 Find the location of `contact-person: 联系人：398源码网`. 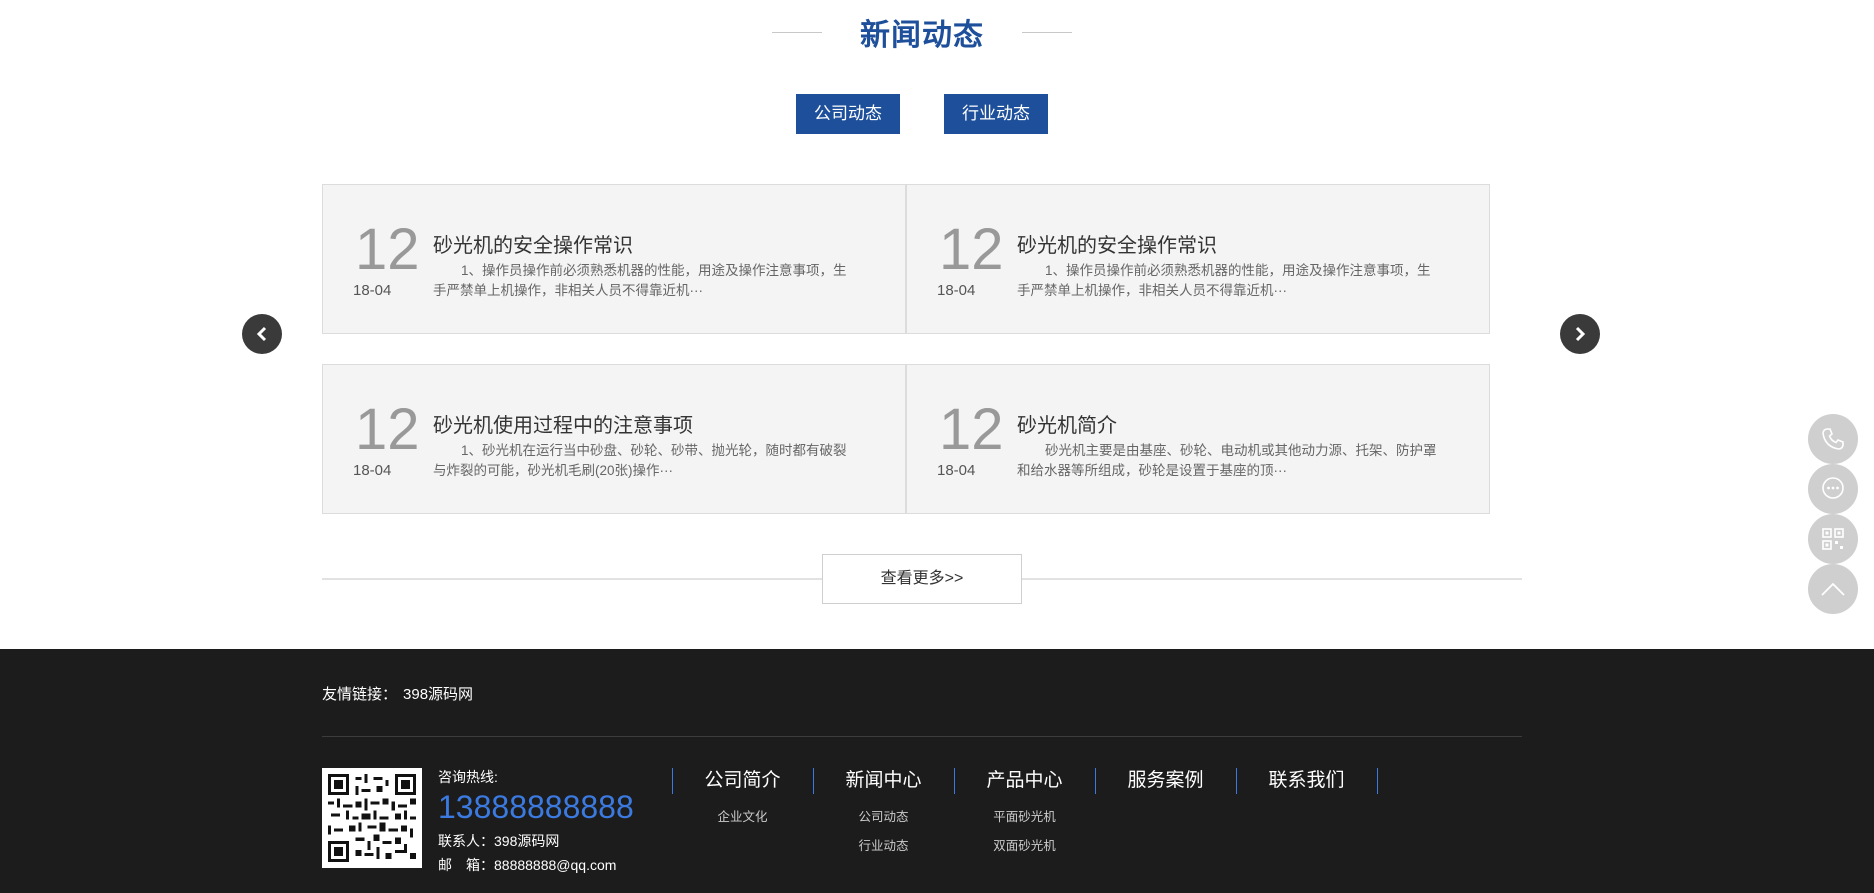

contact-person: 联系人：398源码网 is located at coordinates (499, 841).